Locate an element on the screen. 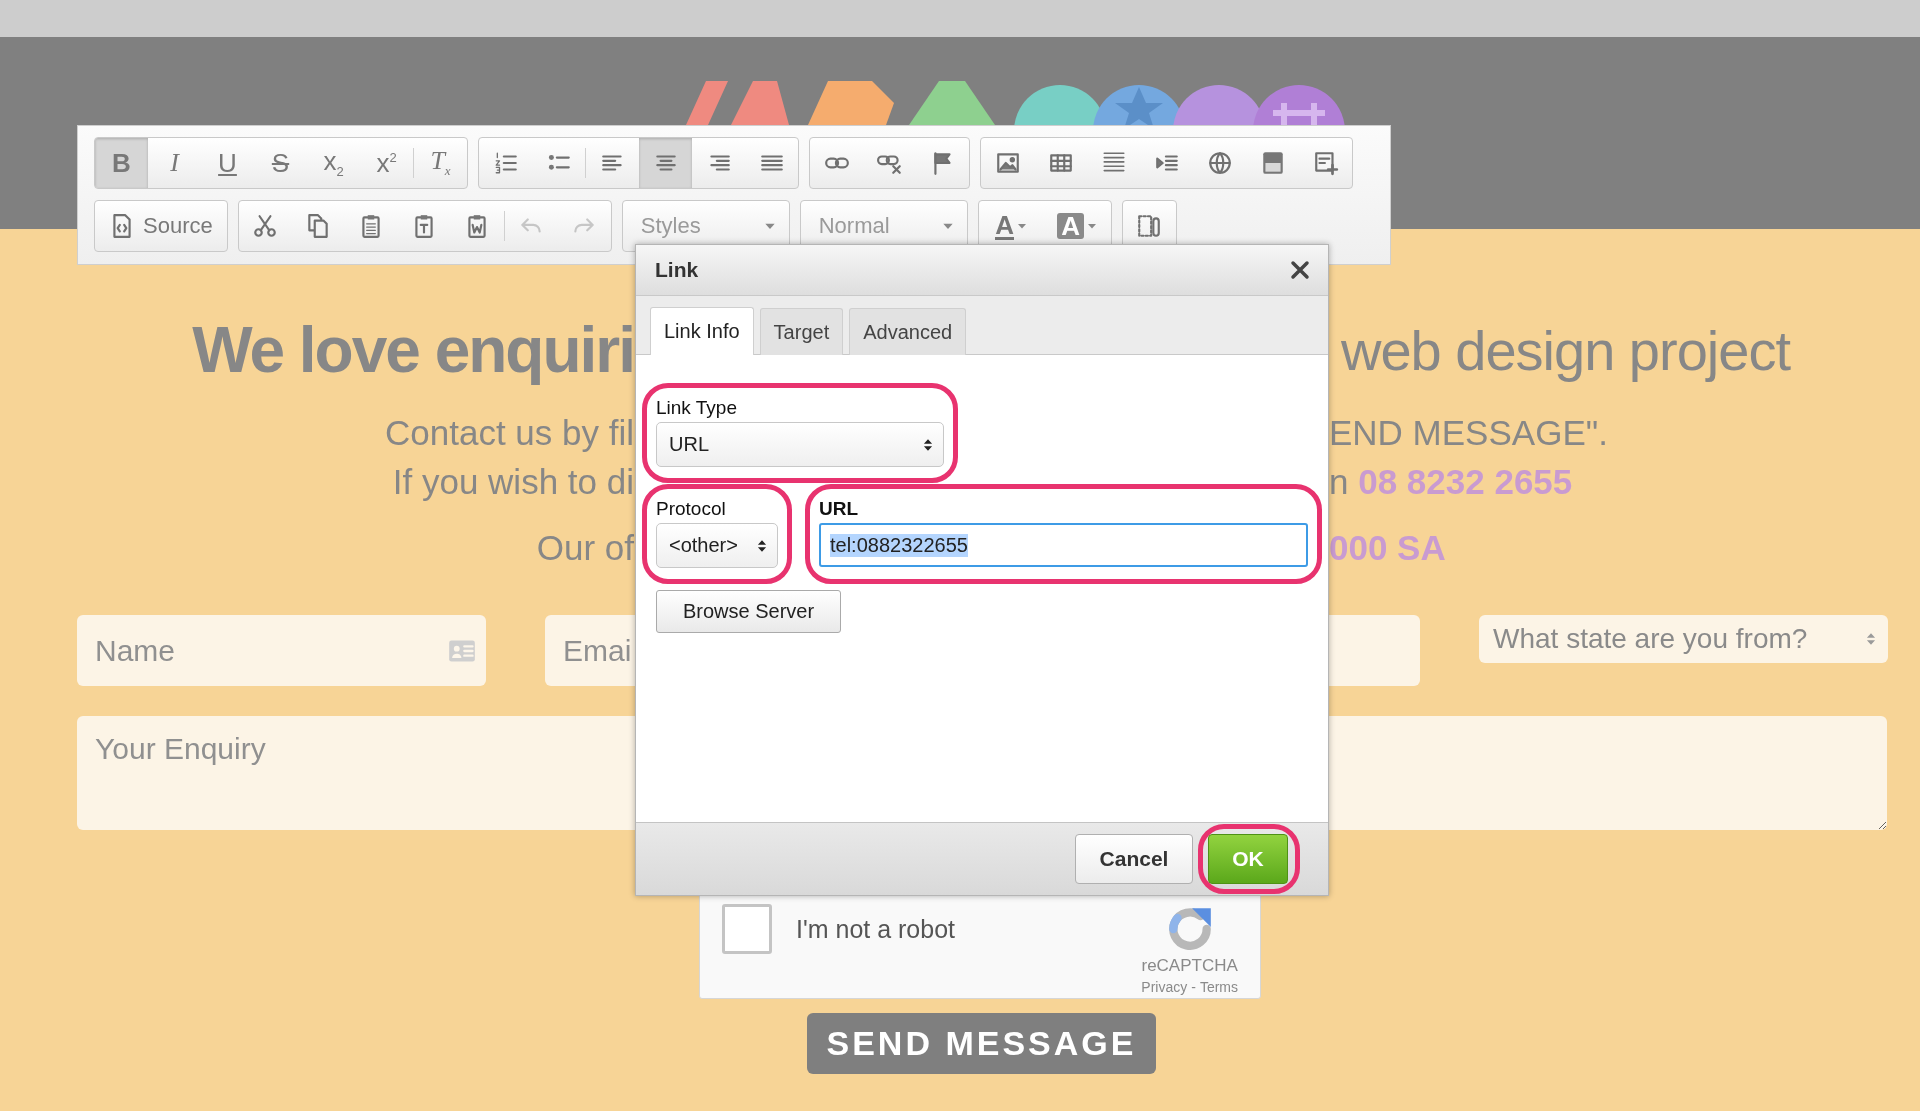 The width and height of the screenshot is (1920, 1111). field-label: Link Type is located at coordinates (697, 408).